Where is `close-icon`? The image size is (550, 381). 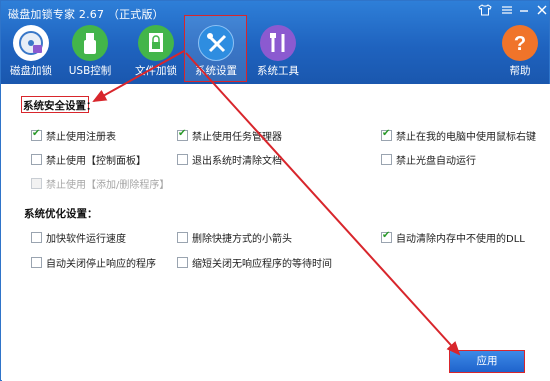 close-icon is located at coordinates (541, 12).